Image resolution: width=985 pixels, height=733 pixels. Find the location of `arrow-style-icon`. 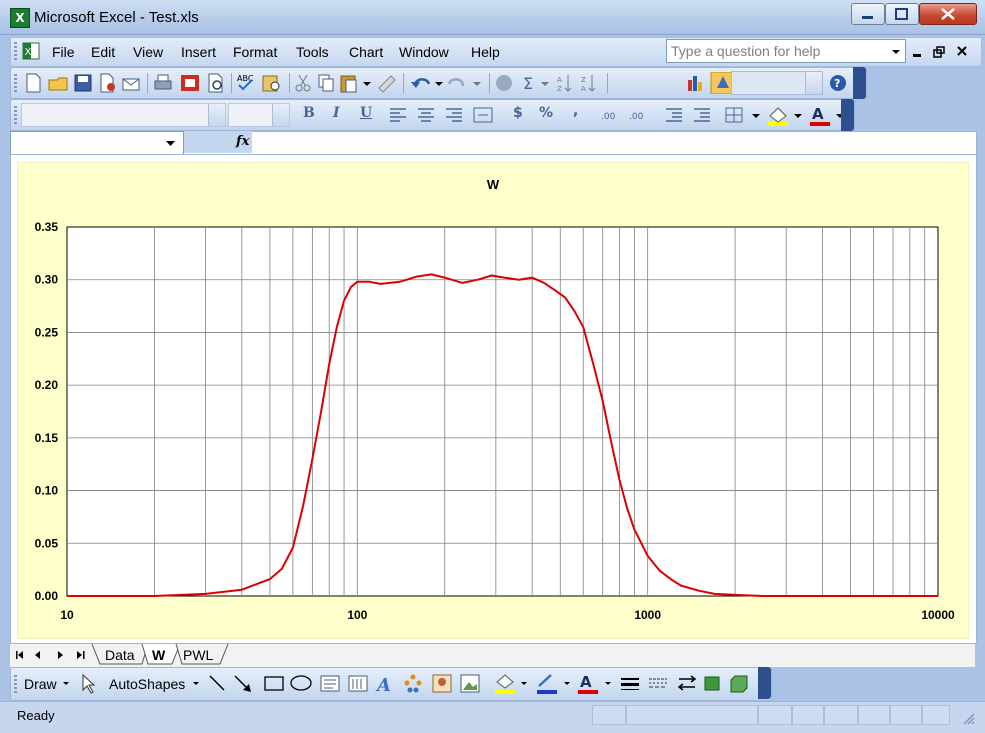

arrow-style-icon is located at coordinates (687, 683).